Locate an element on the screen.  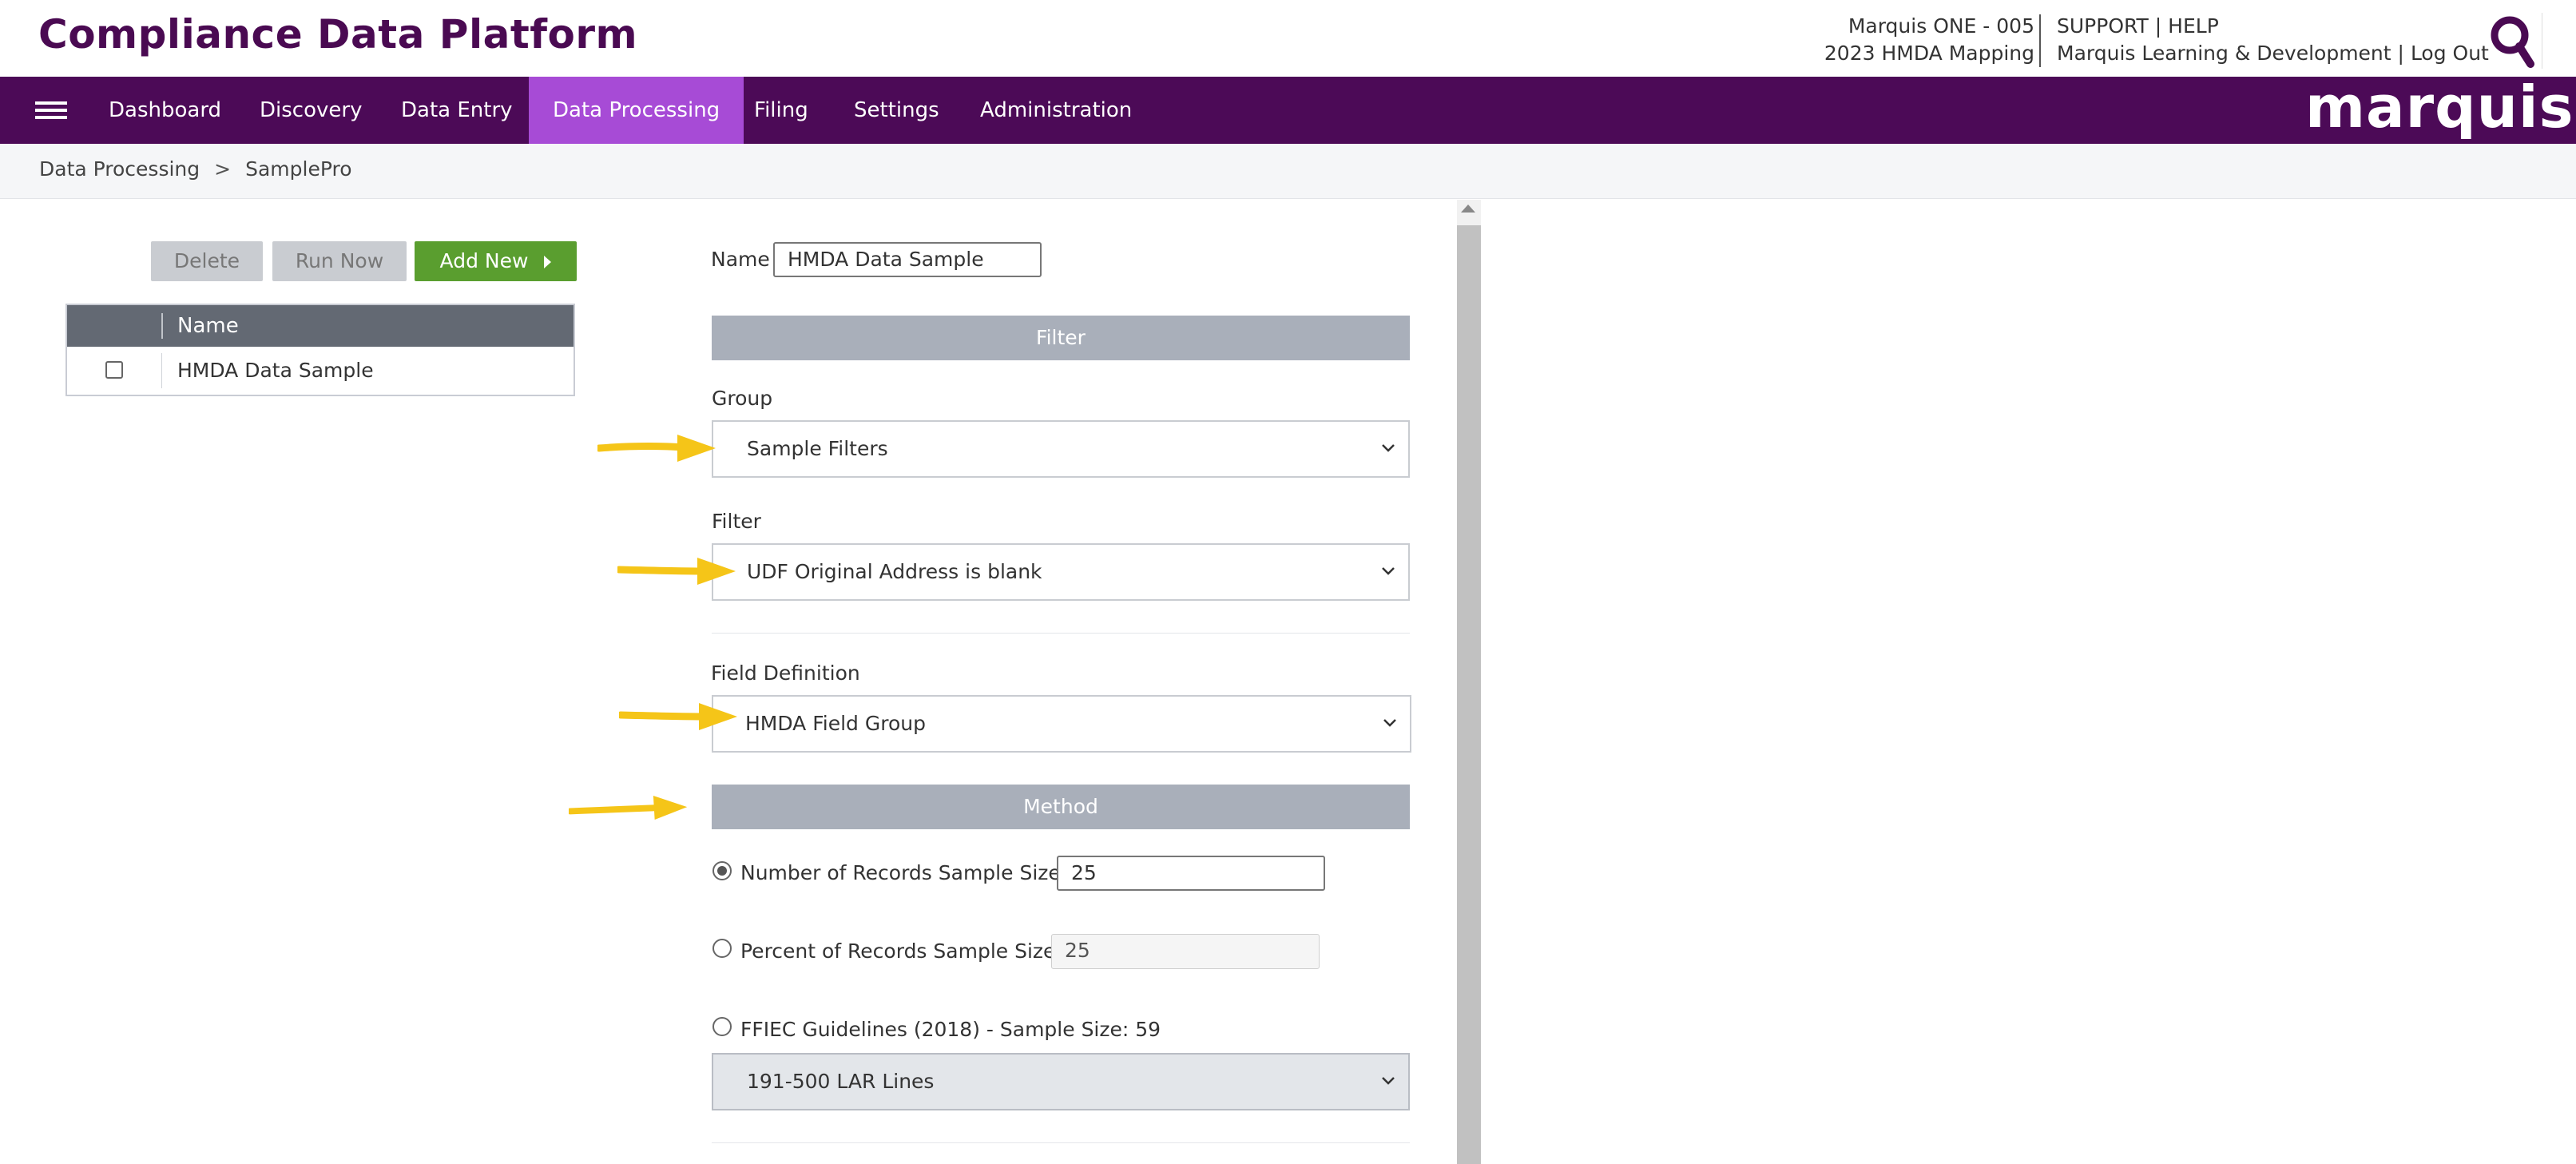
breadcrumb: Data Processing > SamplePro is located at coordinates (195, 169).